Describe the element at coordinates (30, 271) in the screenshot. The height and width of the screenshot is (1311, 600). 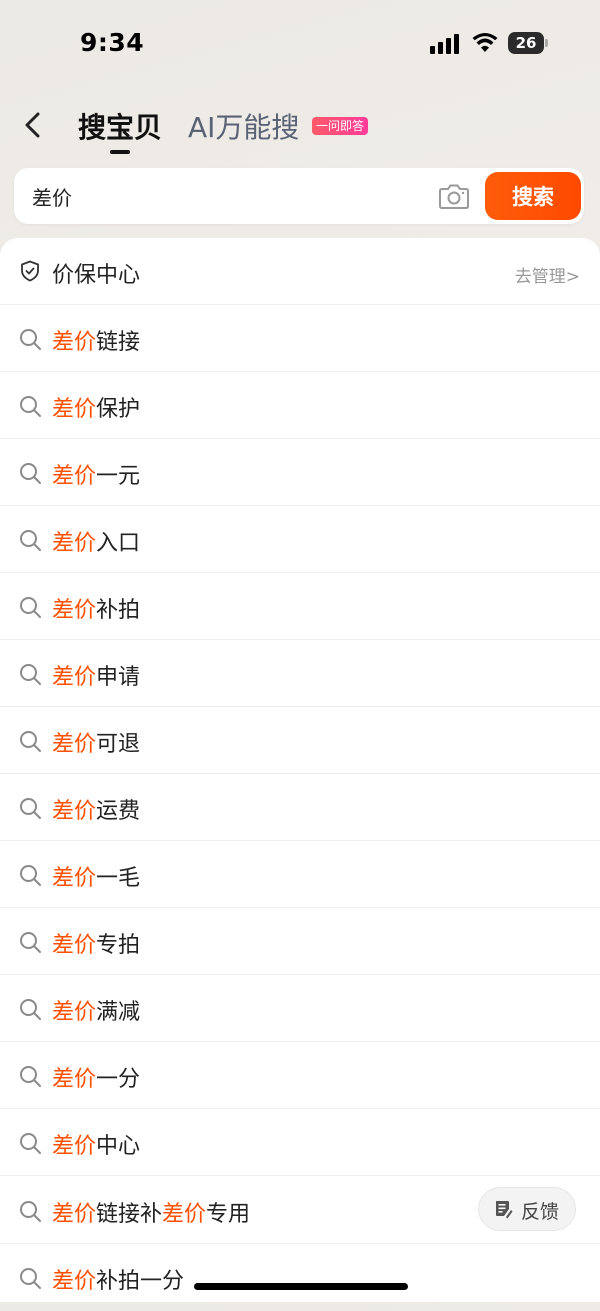
I see `shield-icon` at that location.